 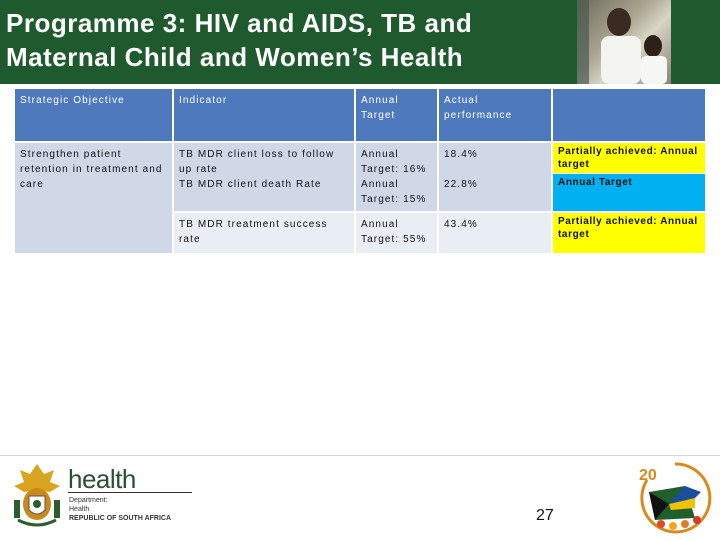 I want to click on title-line-1: Programme 3: HIV and AIDS, TB and, so click(x=239, y=23).